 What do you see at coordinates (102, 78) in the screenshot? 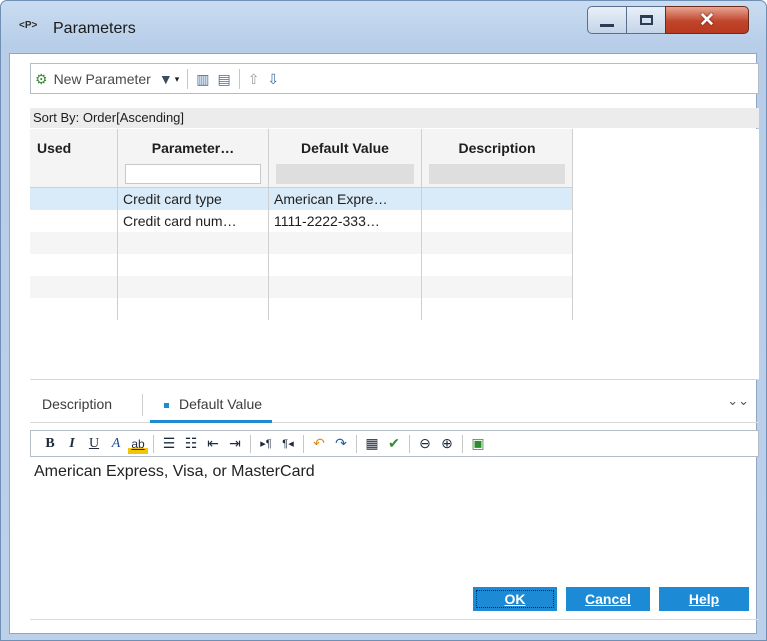
I see `new-parameter-label: New Parameter` at bounding box center [102, 78].